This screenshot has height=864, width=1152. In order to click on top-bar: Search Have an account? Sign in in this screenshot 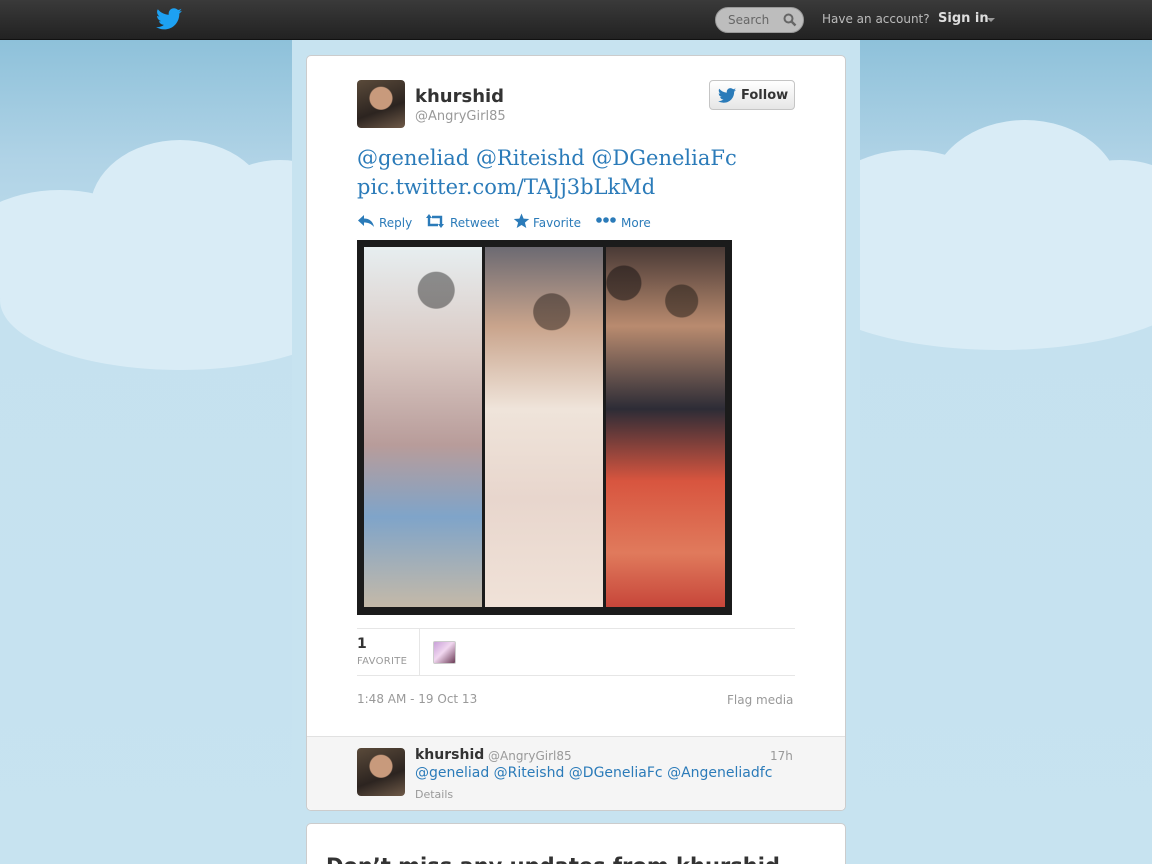, I will do `click(576, 20)`.